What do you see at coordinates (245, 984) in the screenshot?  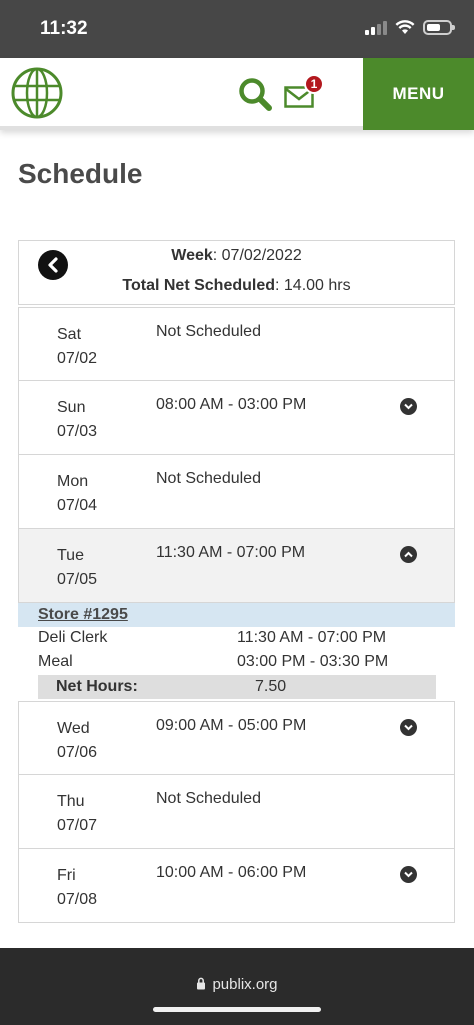 I see `url-text: publix.org` at bounding box center [245, 984].